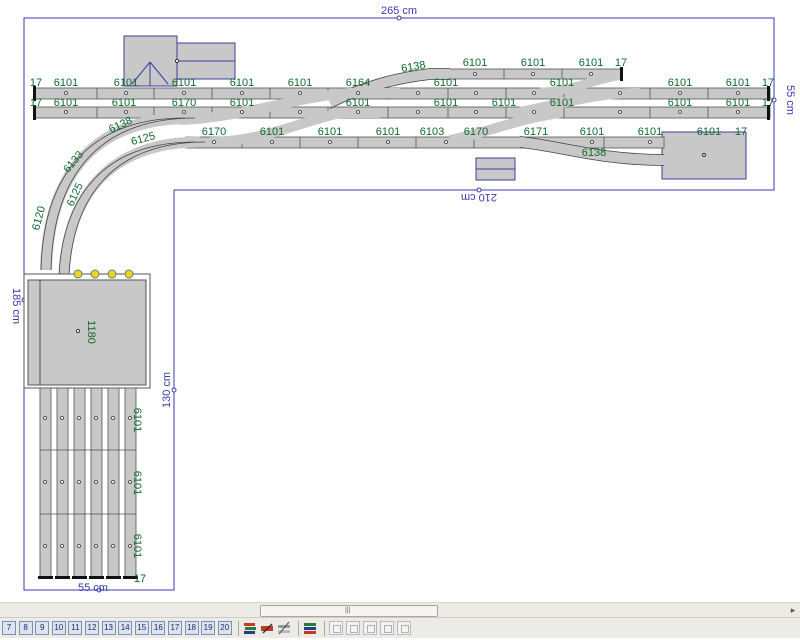  I want to click on label-vertical-1: 6101, so click(137, 483).